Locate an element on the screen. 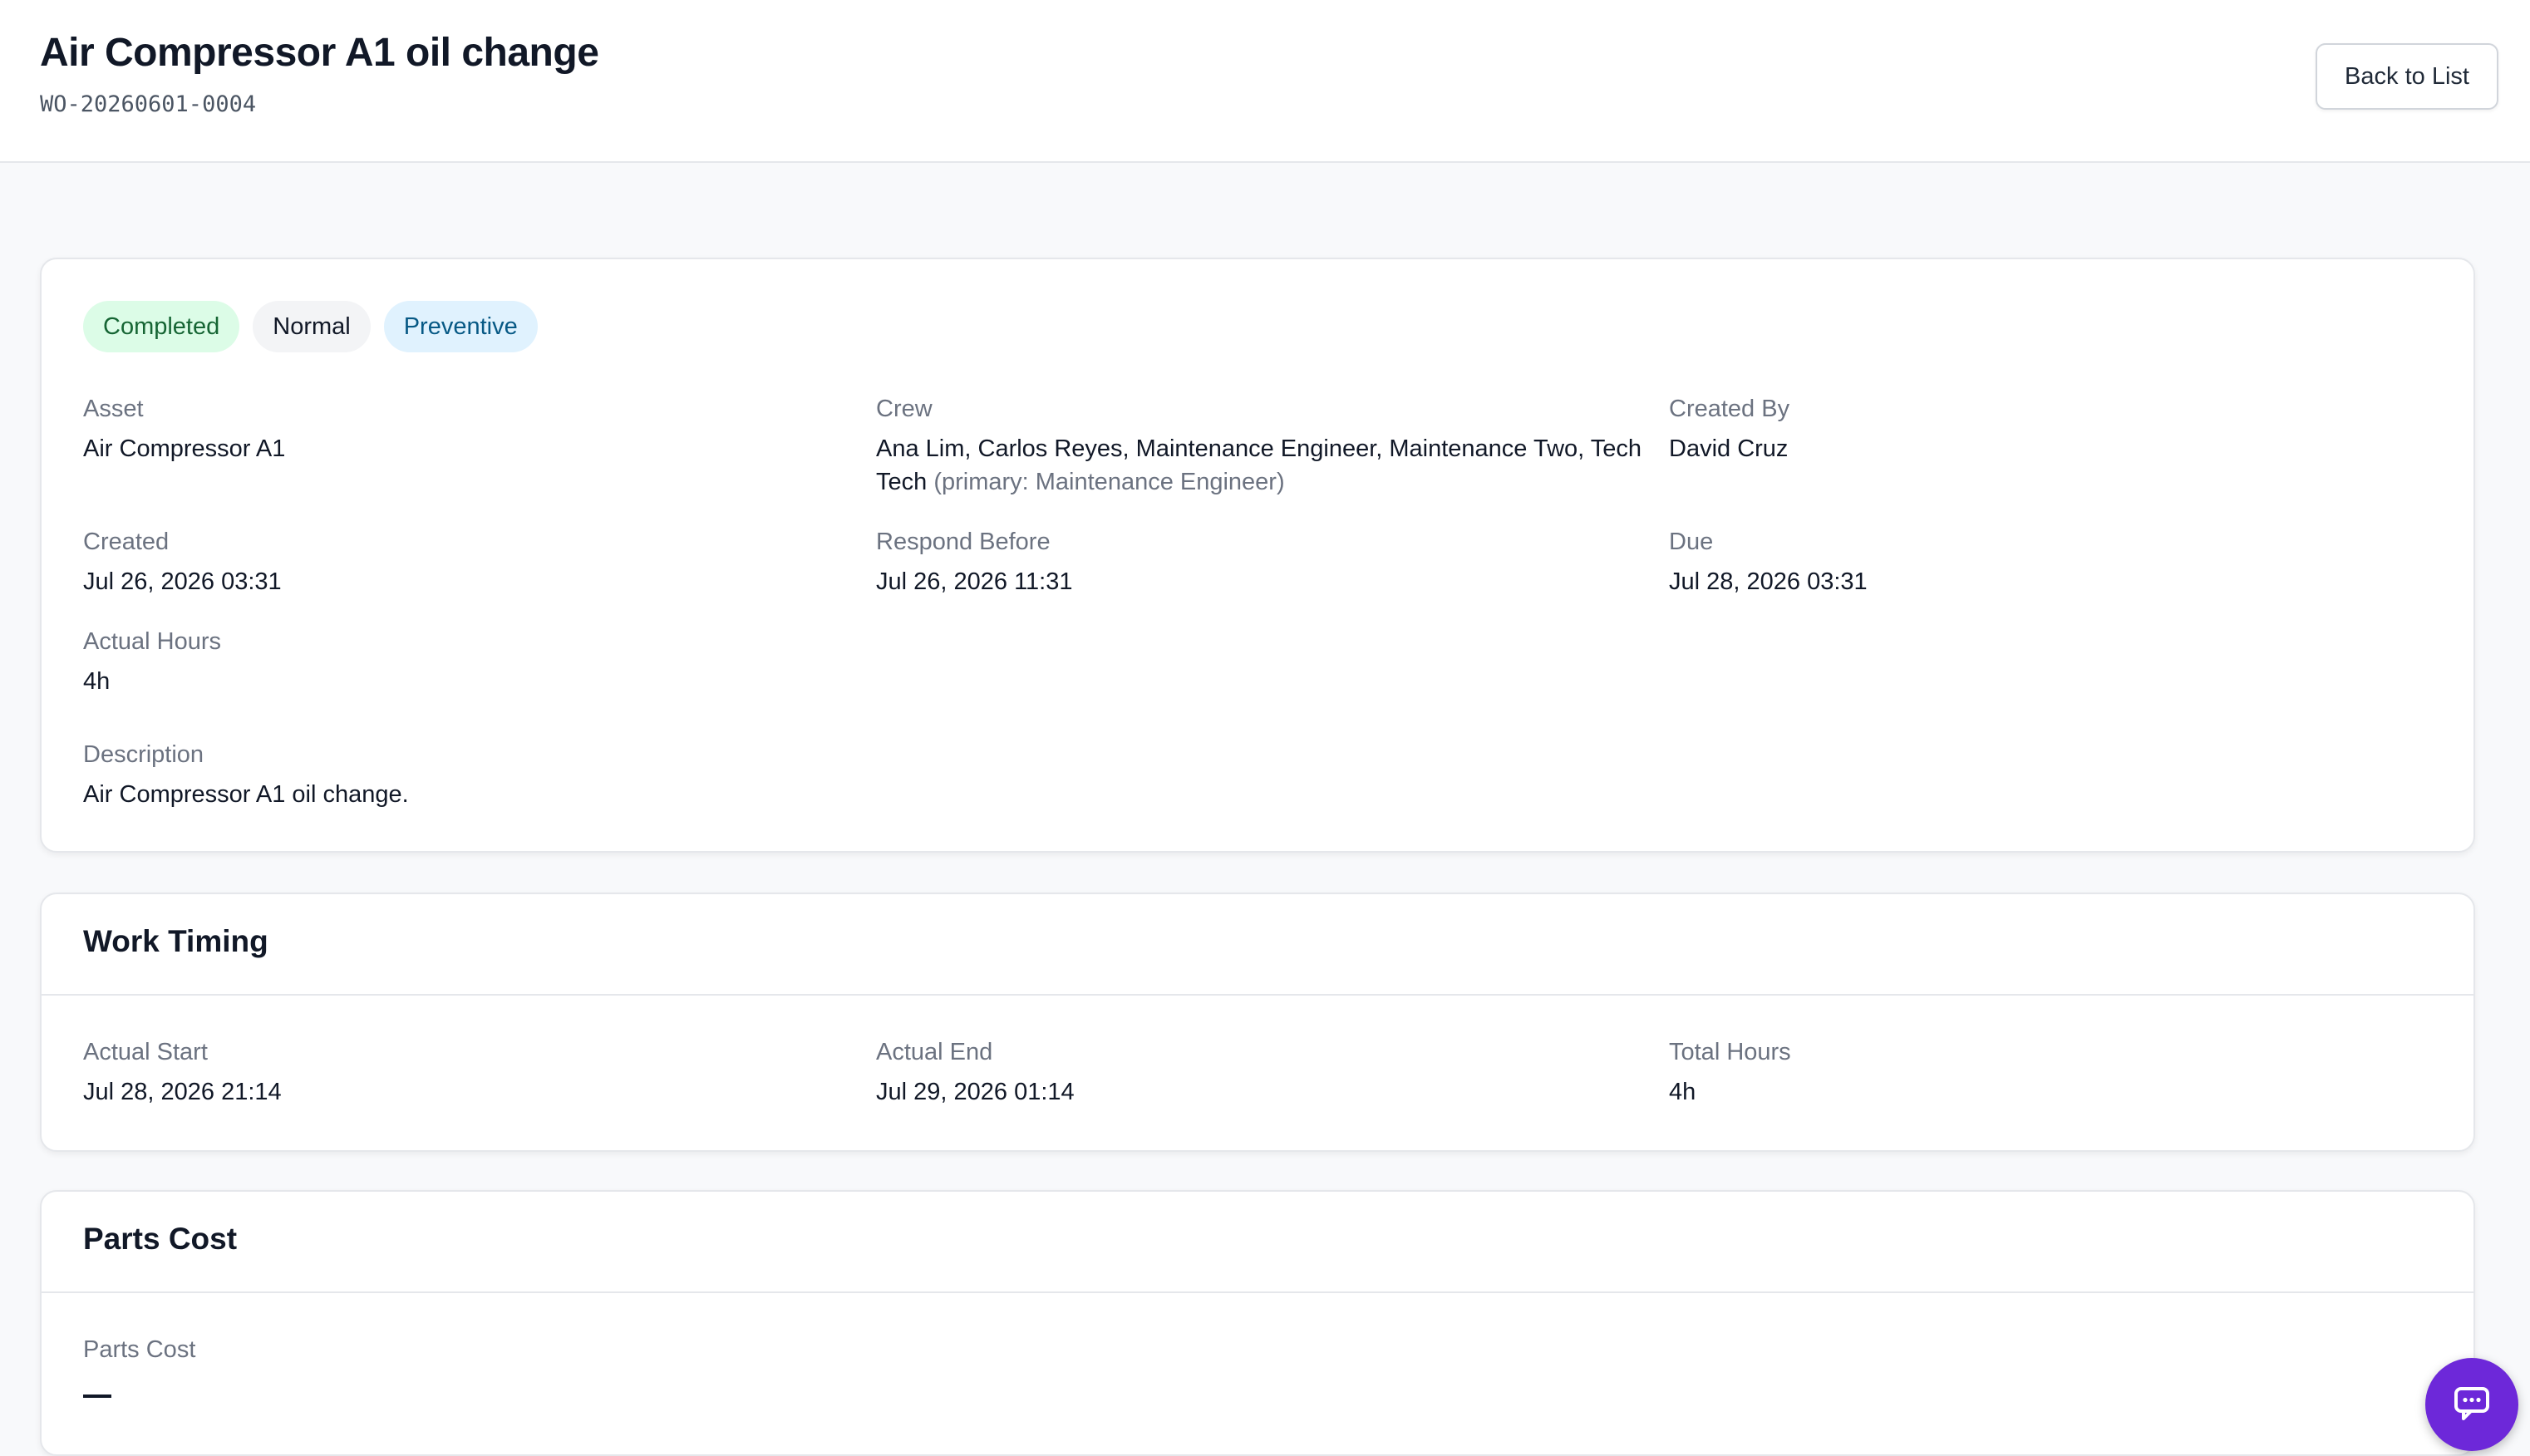 This screenshot has height=1456, width=2530. actual-hours-value: 4h is located at coordinates (97, 681).